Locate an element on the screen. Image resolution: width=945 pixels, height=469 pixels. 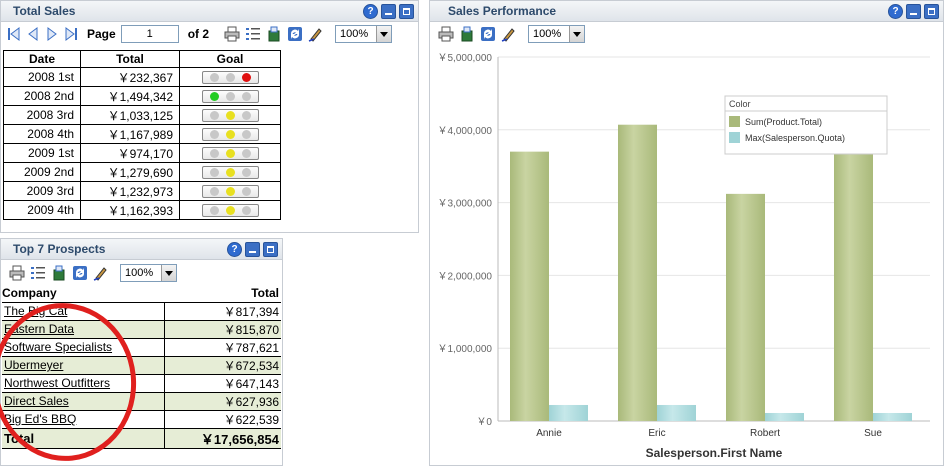
company-link: Direct Sales is located at coordinates (83, 401).